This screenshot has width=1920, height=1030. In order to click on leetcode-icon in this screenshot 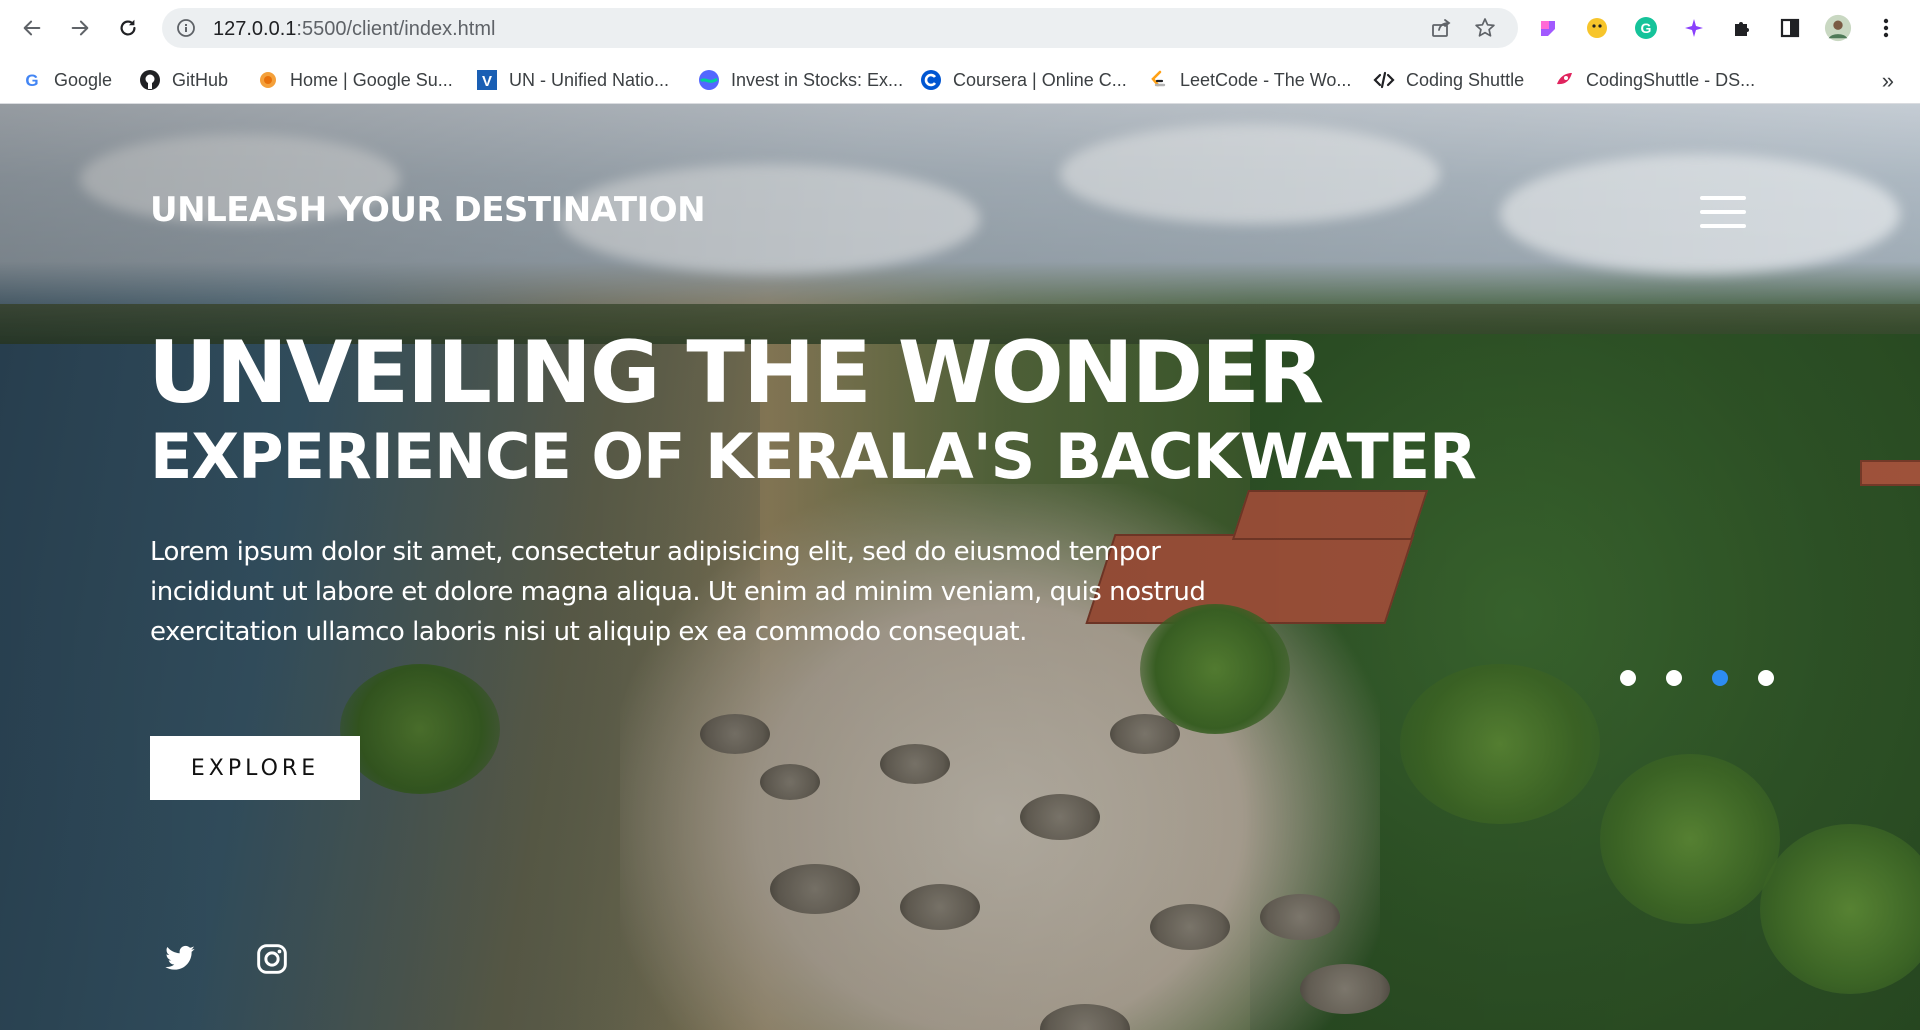, I will do `click(1158, 80)`.